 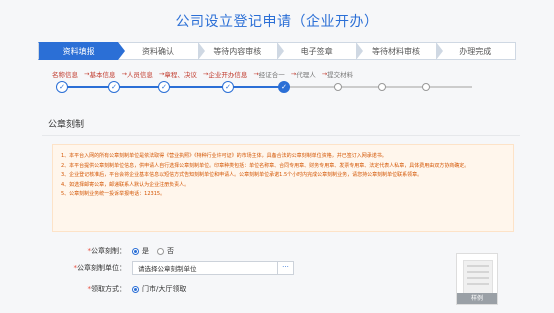 I want to click on seal-row: *公章刻制： 是 否, so click(x=131, y=251).